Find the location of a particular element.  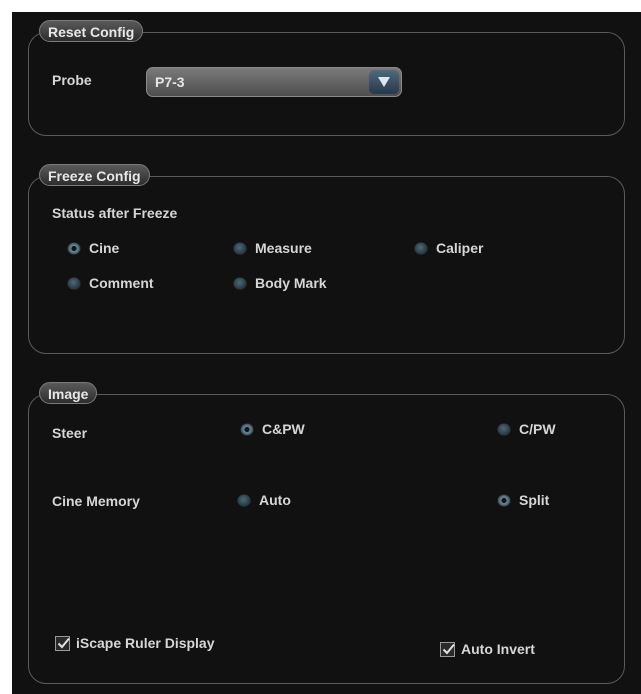

radio-label: Split is located at coordinates (534, 500).